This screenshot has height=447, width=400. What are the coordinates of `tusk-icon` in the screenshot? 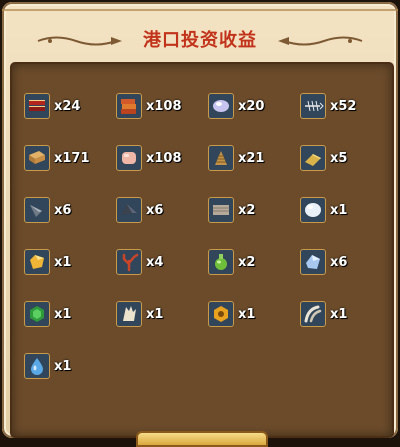 It's located at (313, 314).